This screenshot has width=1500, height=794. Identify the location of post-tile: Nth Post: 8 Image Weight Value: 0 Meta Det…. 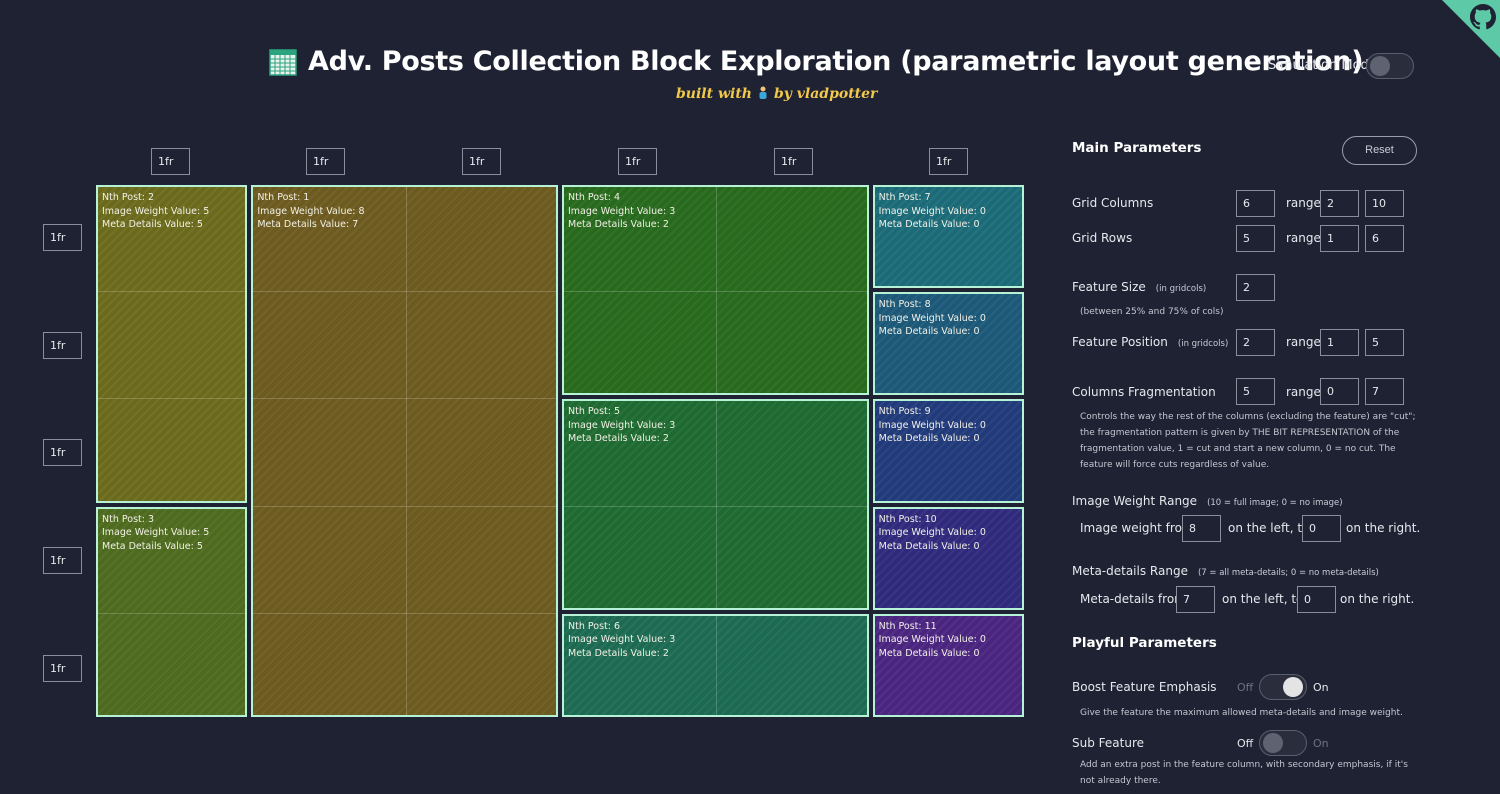
(948, 344).